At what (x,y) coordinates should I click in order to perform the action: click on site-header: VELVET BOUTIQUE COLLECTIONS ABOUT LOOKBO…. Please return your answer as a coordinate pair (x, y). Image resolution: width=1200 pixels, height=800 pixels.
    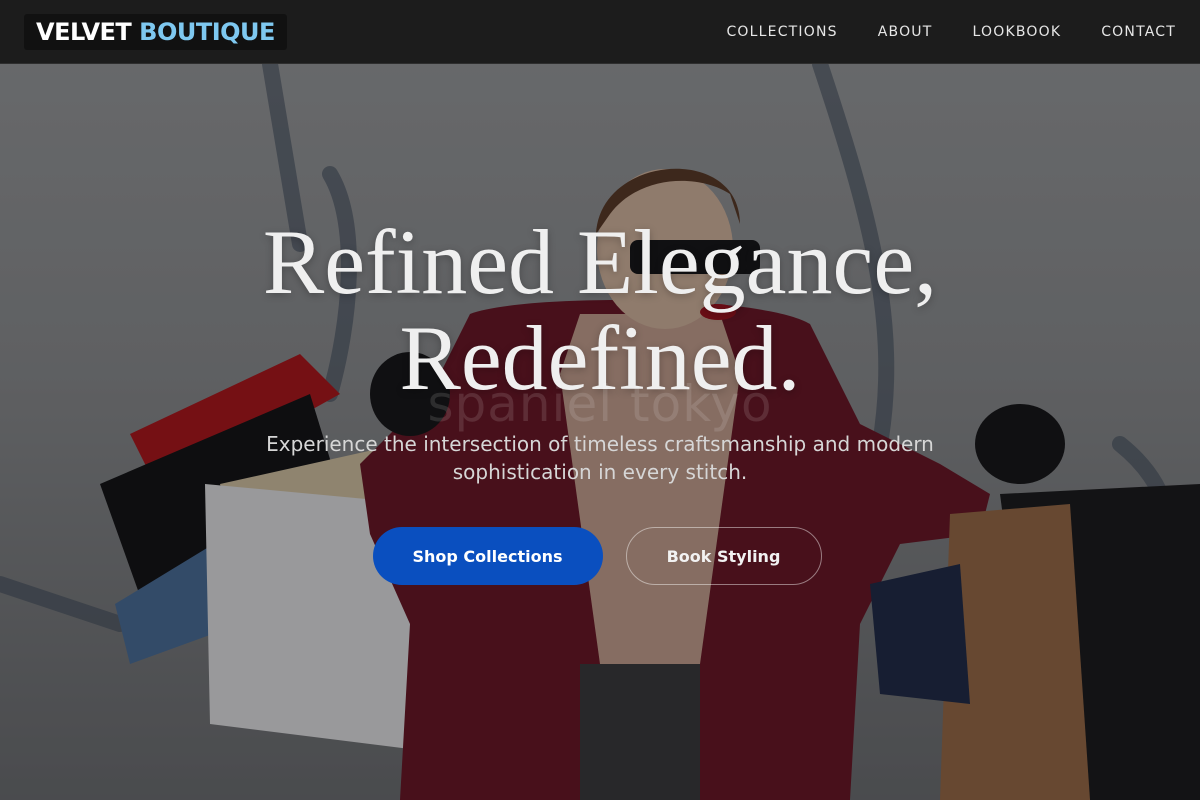
    Looking at the image, I should click on (600, 32).